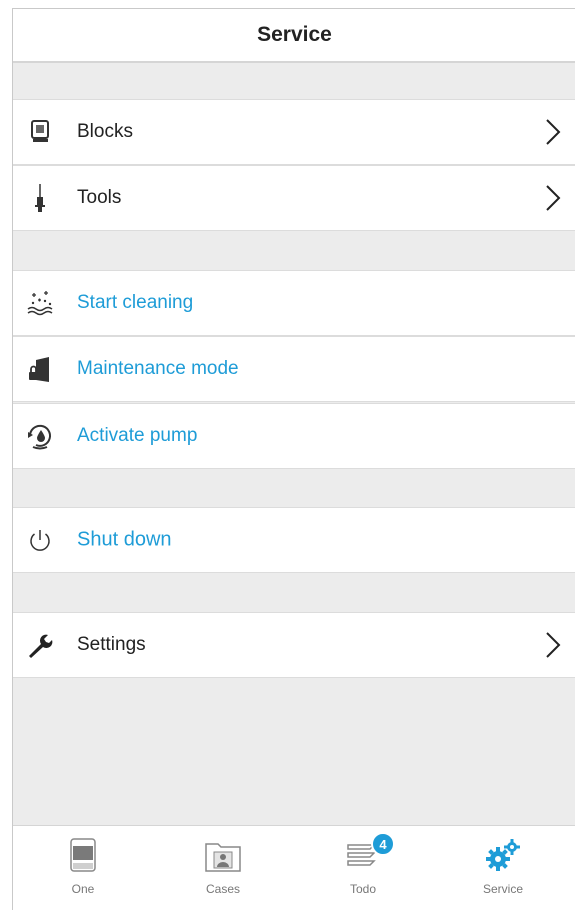 The height and width of the screenshot is (910, 575). What do you see at coordinates (222, 889) in the screenshot?
I see `tab-label: Cases` at bounding box center [222, 889].